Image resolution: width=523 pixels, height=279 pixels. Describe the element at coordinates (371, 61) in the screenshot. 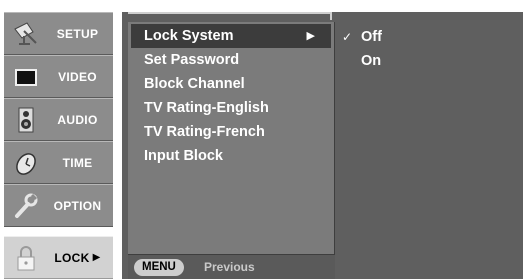

I see `option-label: On` at that location.